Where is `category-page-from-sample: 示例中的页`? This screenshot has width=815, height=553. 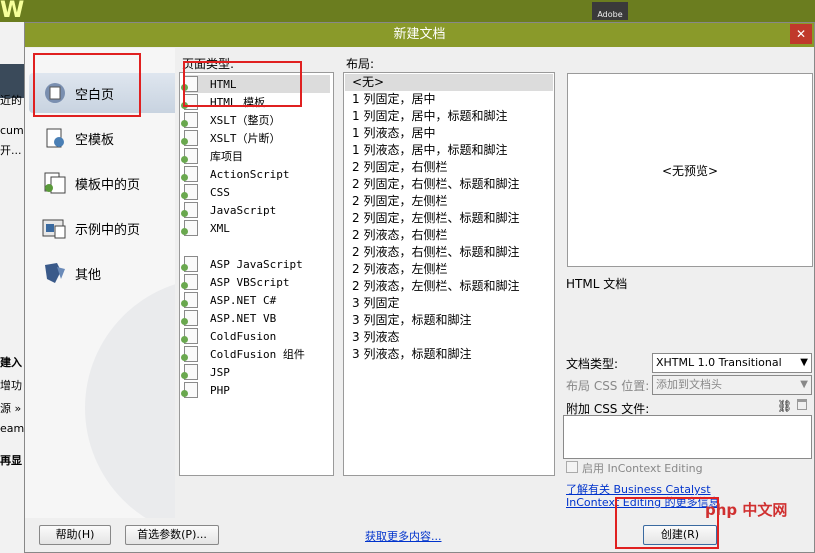
category-page-from-sample: 示例中的页 is located at coordinates (102, 228).